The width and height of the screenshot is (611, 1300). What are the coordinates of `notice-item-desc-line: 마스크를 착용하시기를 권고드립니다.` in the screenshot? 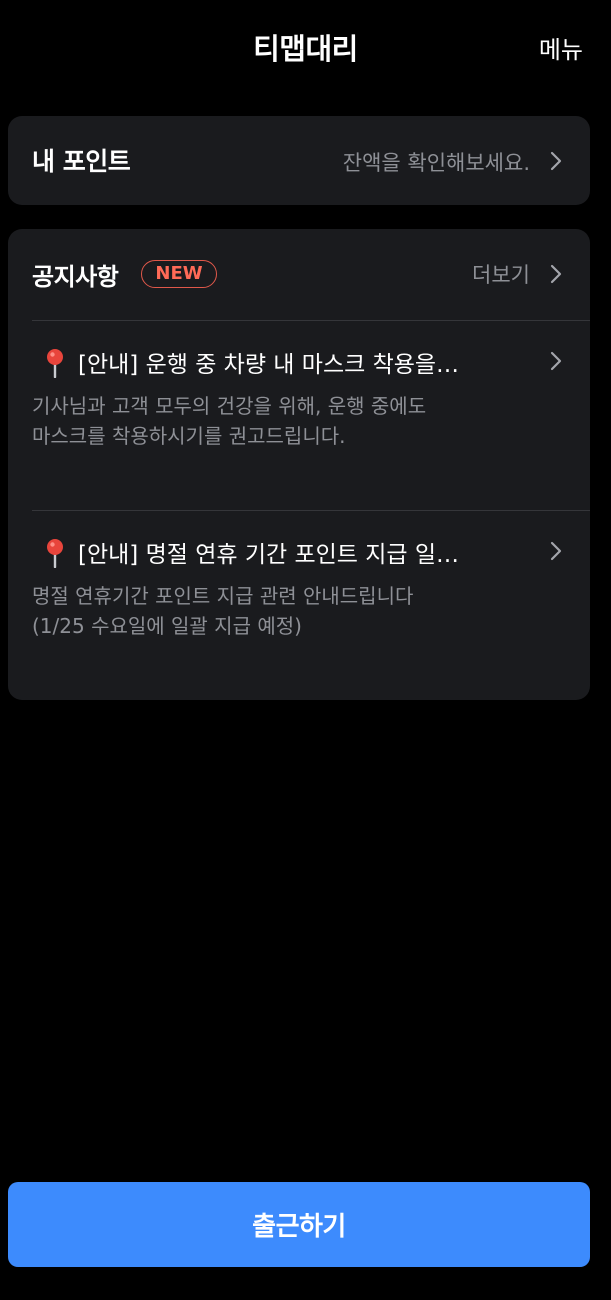 It's located at (189, 436).